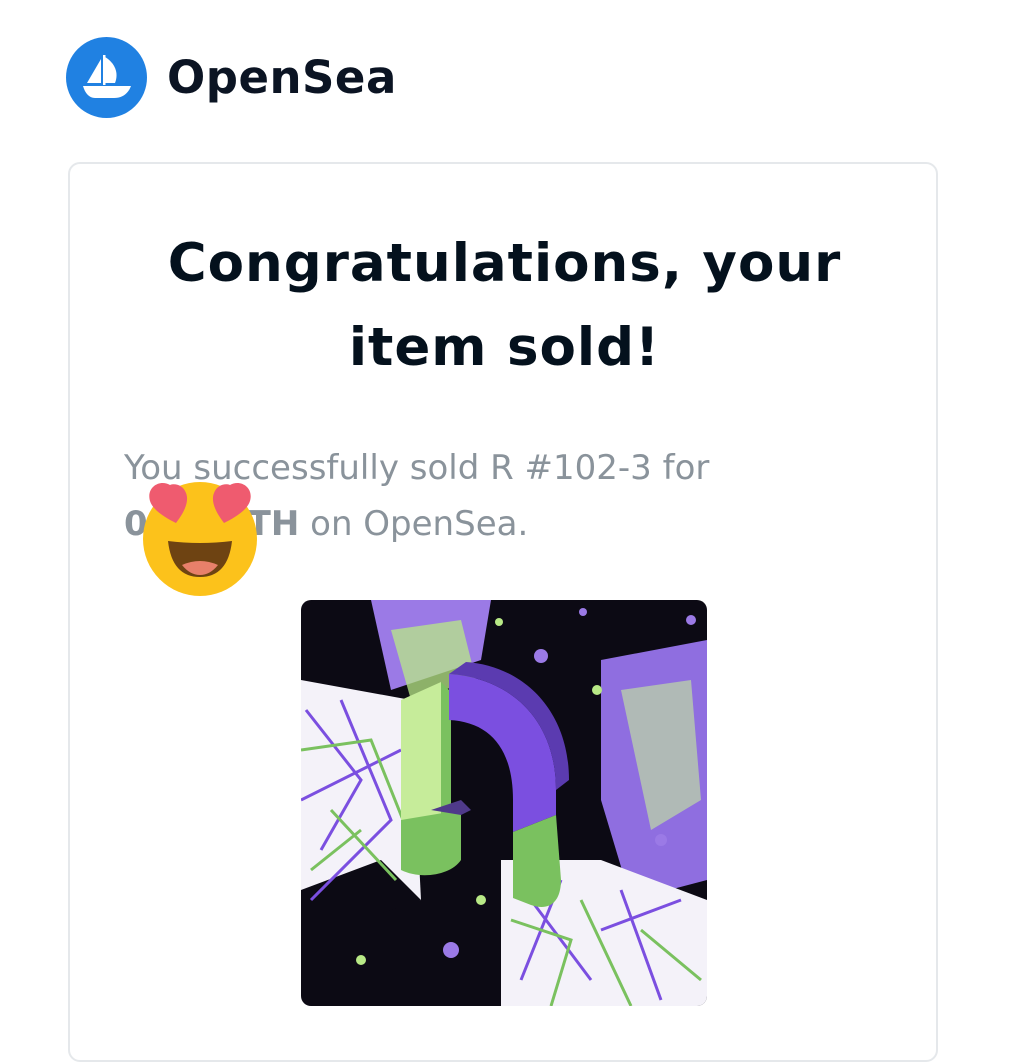 Image resolution: width=1009 pixels, height=1062 pixels. I want to click on brand-name: OpenSea, so click(282, 77).